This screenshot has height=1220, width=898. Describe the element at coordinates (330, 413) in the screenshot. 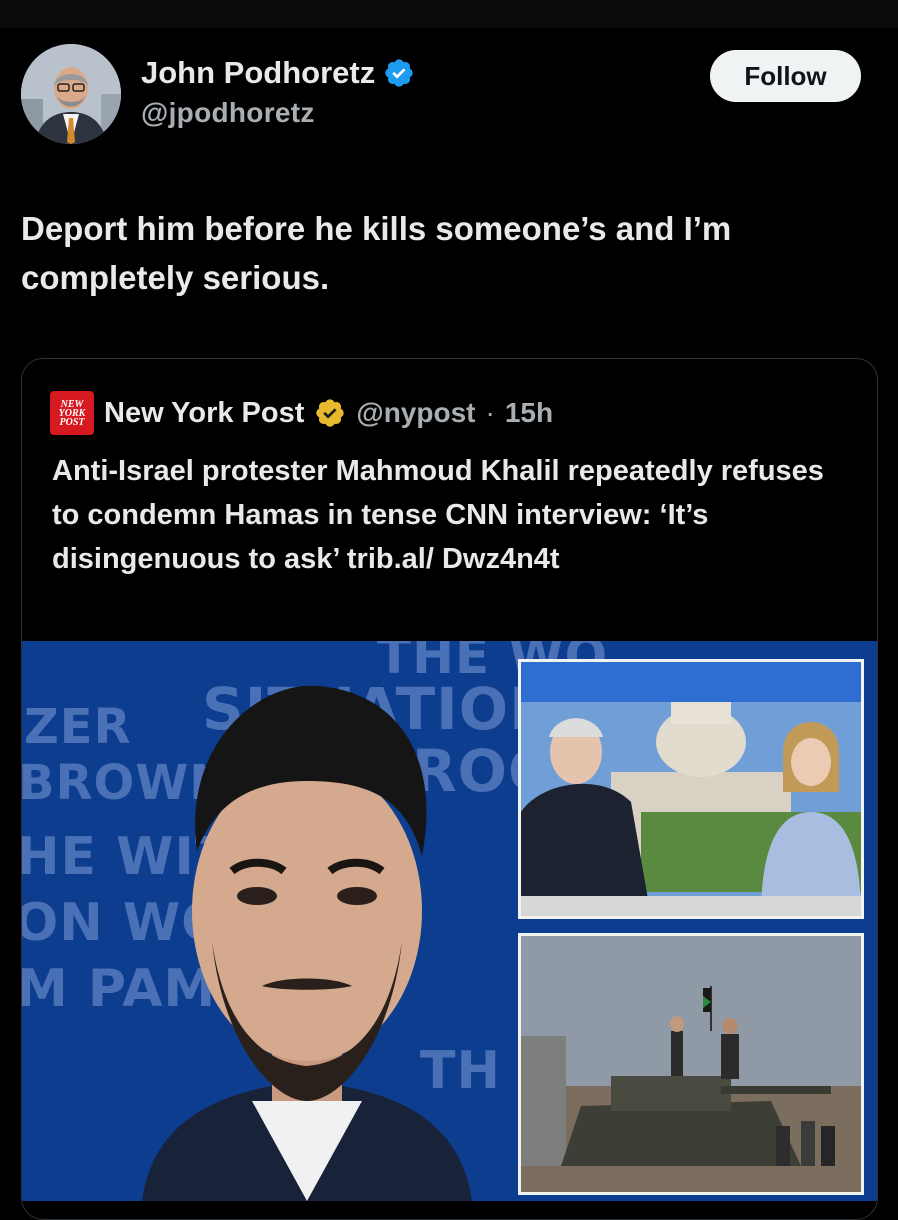

I see `gold-verified-badge-icon` at that location.